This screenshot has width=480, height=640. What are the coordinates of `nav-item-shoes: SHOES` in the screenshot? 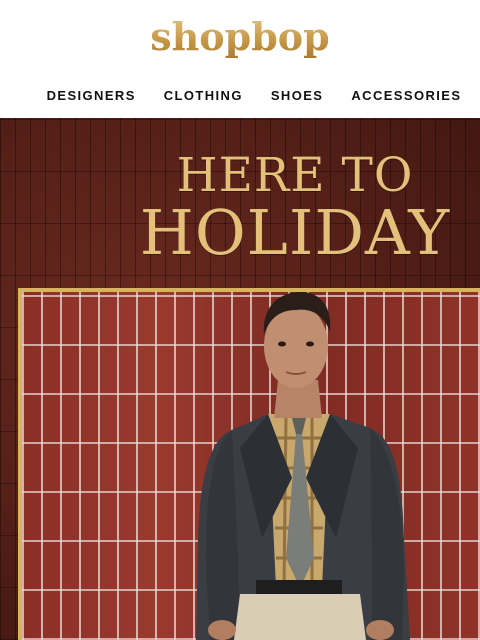 It's located at (297, 95).